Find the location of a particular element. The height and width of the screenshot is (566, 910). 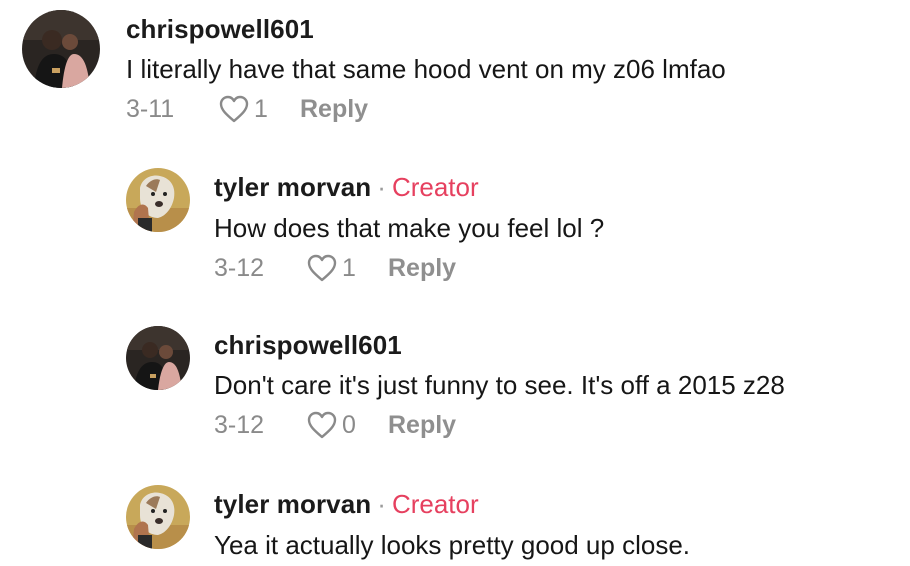

like-count: 0 is located at coordinates (349, 424).